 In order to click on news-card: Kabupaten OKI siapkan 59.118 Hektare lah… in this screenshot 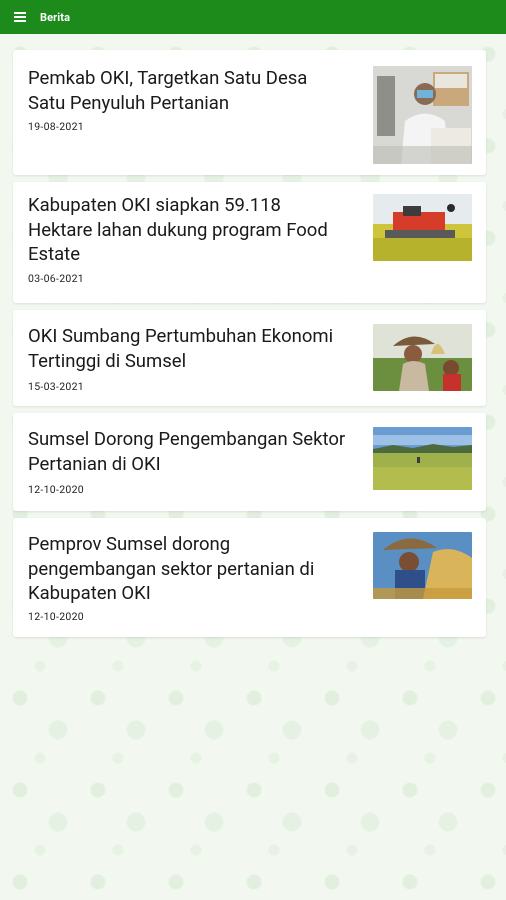, I will do `click(249, 242)`.